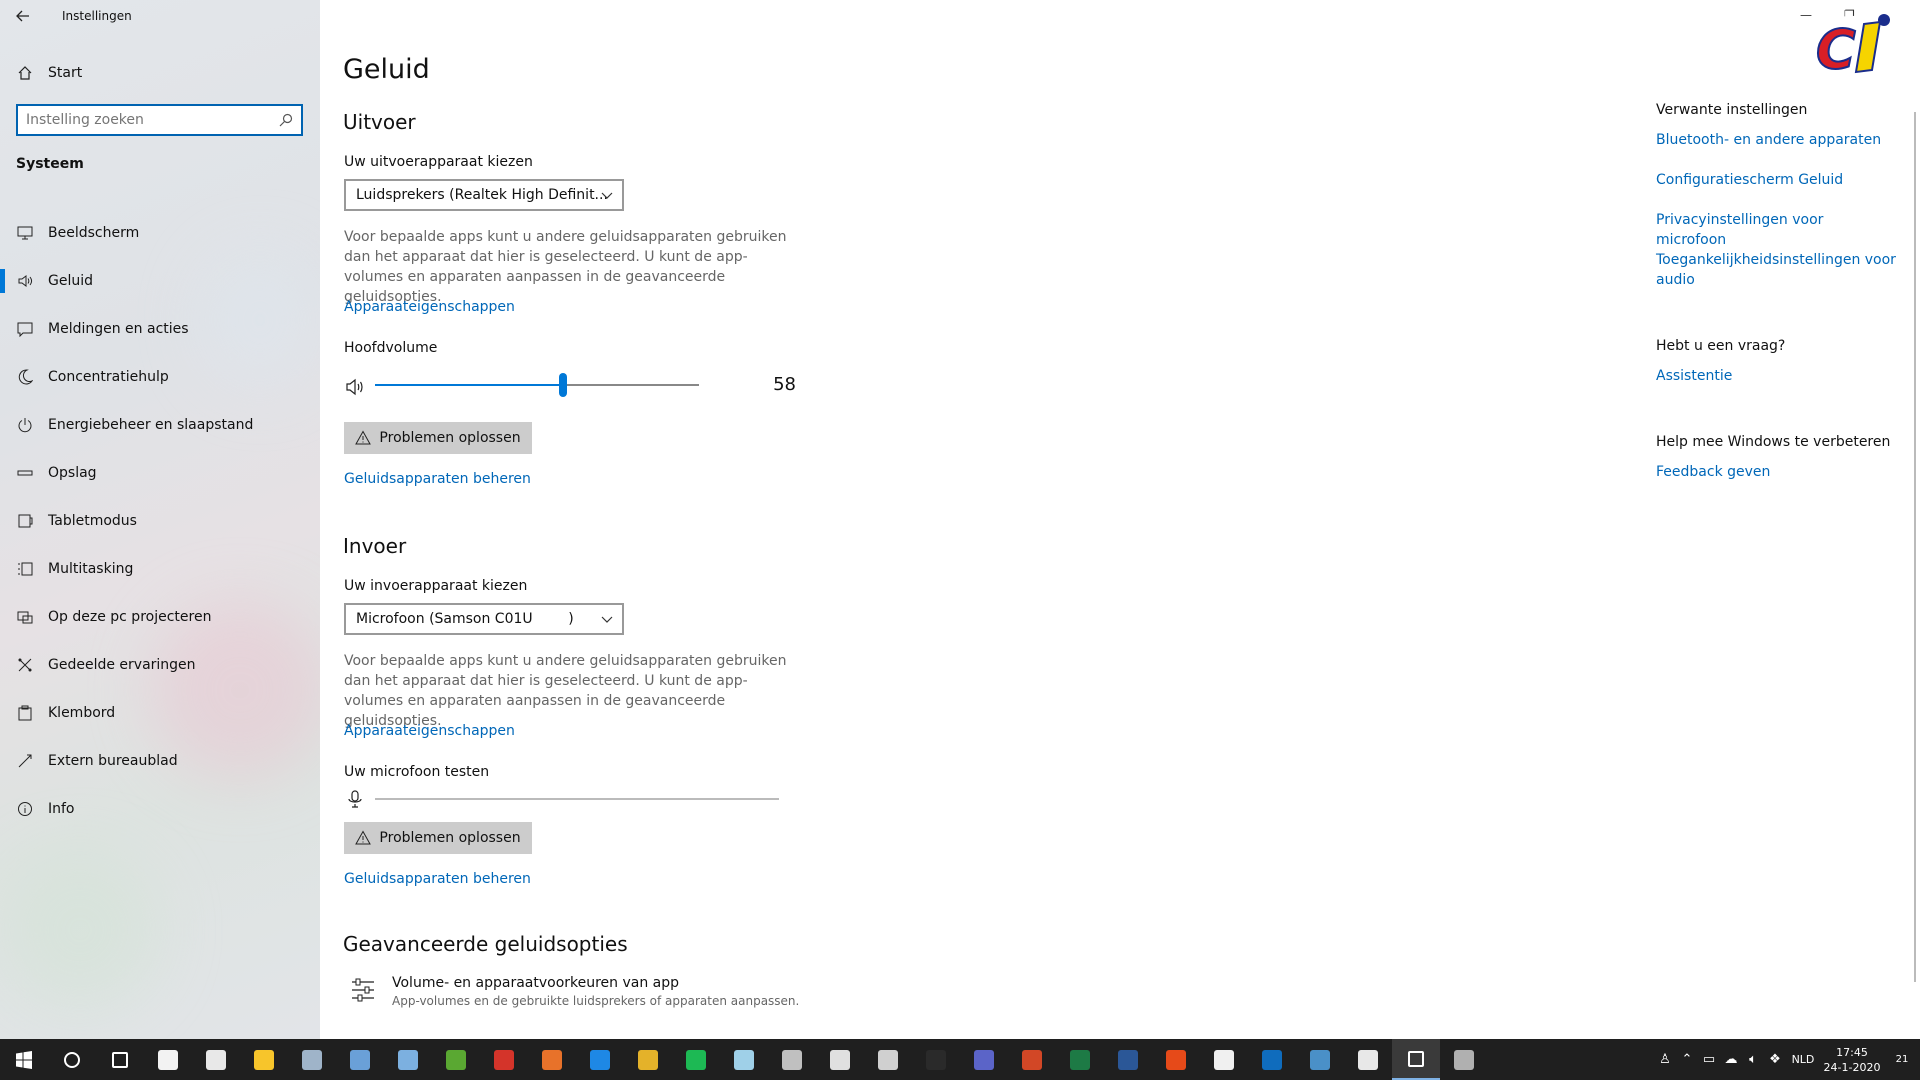 This screenshot has height=1080, width=1920. What do you see at coordinates (168, 1059) in the screenshot?
I see `taskbar-store-button` at bounding box center [168, 1059].